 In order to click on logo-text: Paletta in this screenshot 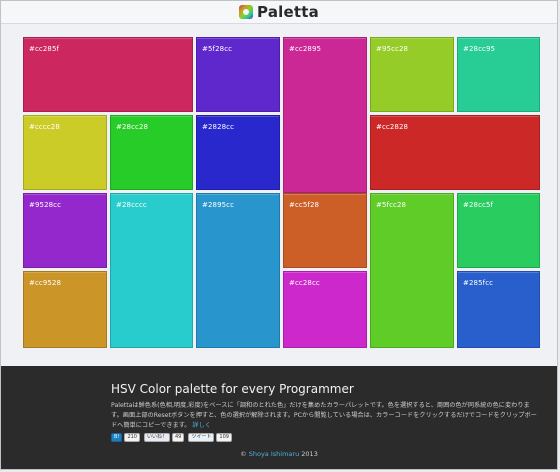, I will do `click(288, 12)`.